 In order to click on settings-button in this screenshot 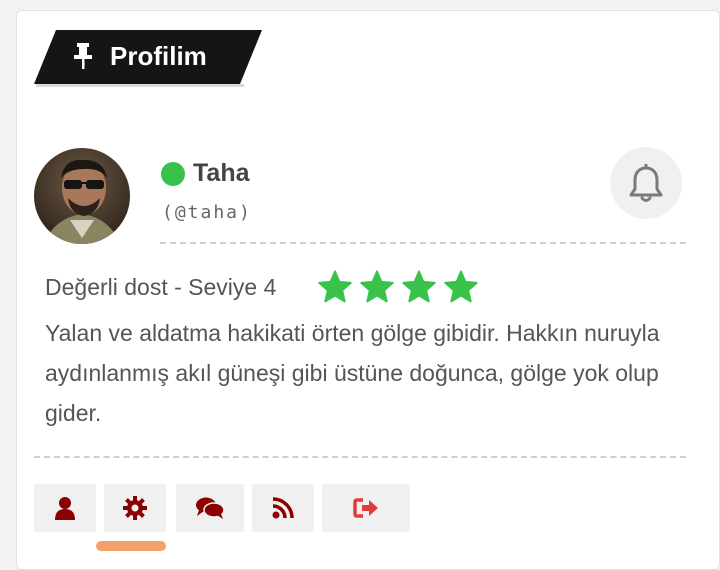, I will do `click(135, 508)`.